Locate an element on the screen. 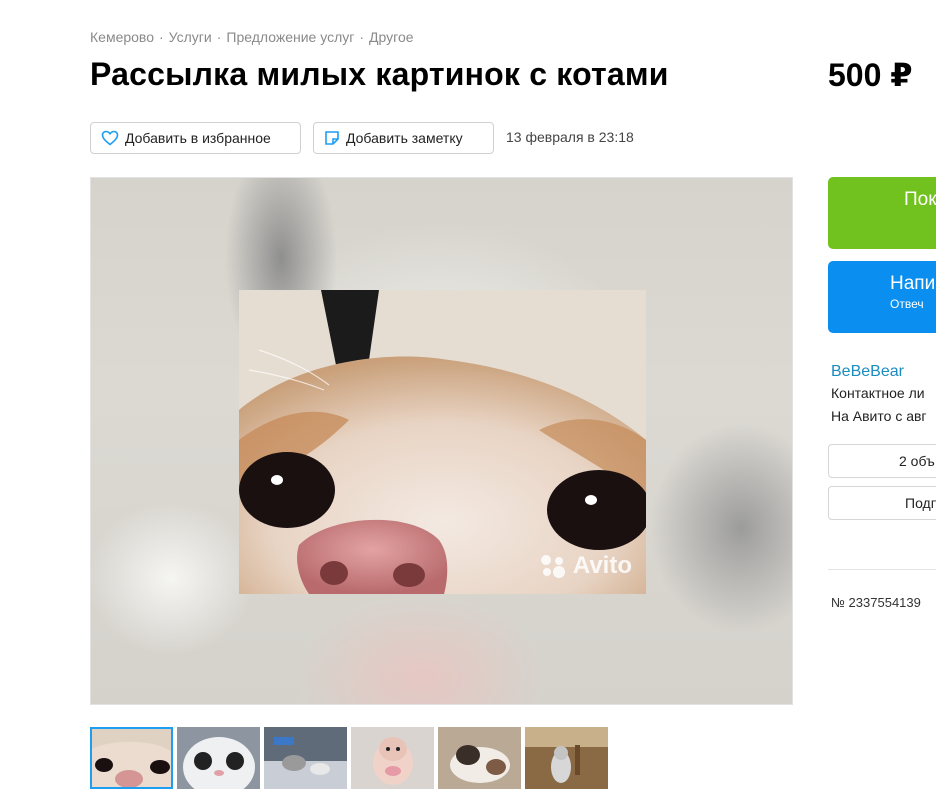 The width and height of the screenshot is (936, 810). page-title: Рассылка милых картинок с котами is located at coordinates (379, 74).